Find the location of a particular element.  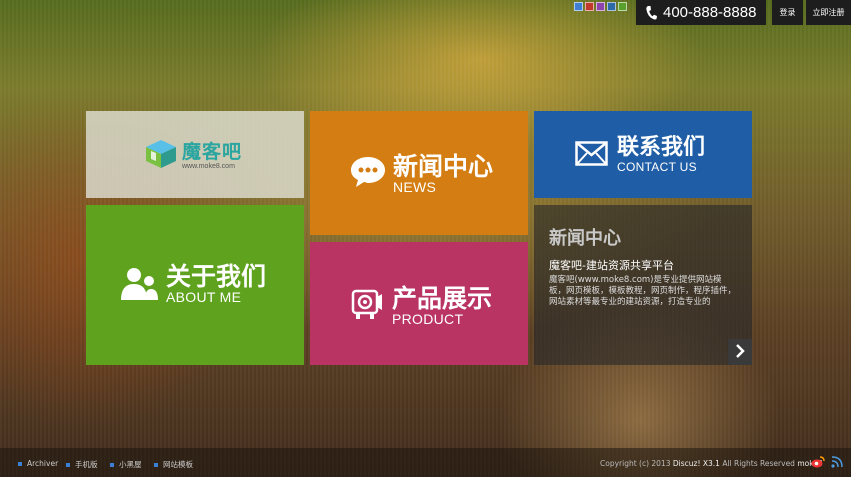

chevron-right-icon is located at coordinates (740, 352).